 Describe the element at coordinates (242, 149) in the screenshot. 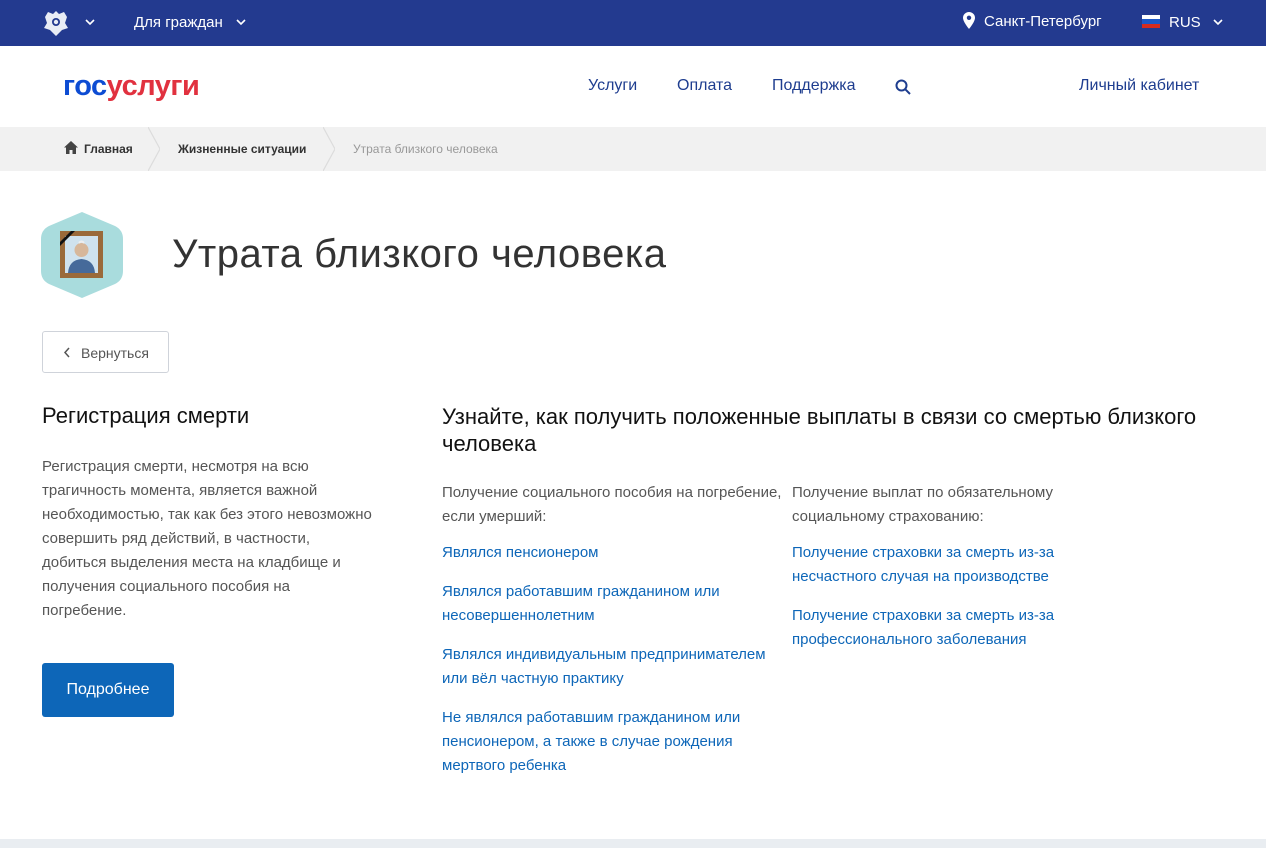

I see `breadcrumb-life-situations: Жизненные ситуации` at that location.